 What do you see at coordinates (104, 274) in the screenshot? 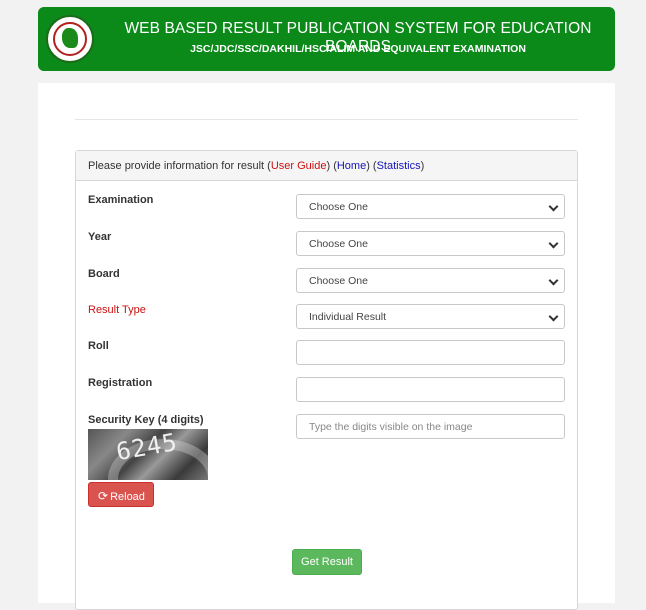
I see `board-label: Board` at bounding box center [104, 274].